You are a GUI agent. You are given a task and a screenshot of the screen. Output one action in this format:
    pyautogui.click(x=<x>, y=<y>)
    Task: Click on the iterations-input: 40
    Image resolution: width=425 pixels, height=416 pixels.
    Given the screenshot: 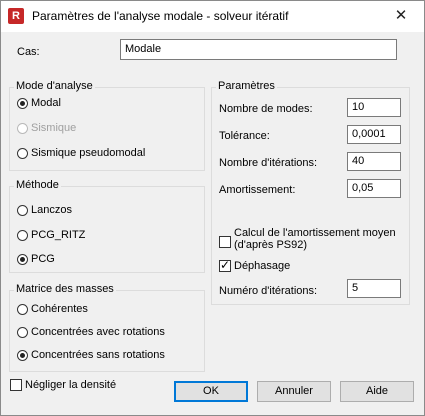 What is the action you would take?
    pyautogui.click(x=374, y=161)
    